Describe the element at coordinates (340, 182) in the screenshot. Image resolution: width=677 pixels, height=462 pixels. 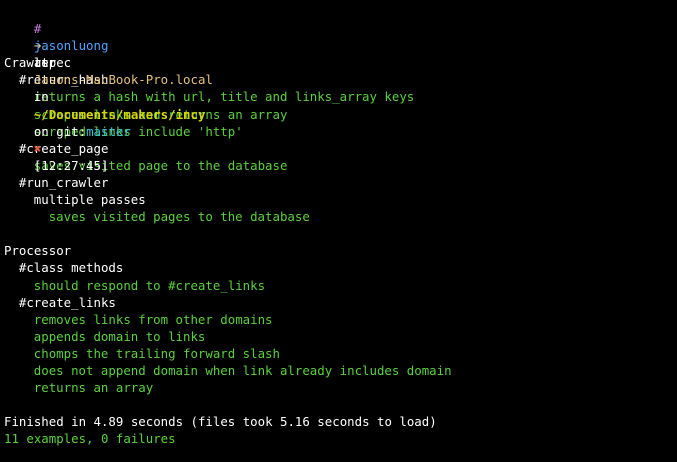
I see `spec-group-line: #run_crawler` at that location.